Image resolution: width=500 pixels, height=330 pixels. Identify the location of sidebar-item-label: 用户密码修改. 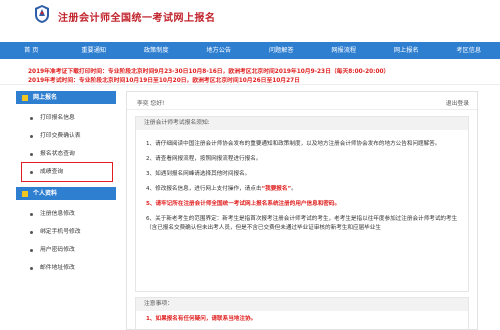
(57, 250).